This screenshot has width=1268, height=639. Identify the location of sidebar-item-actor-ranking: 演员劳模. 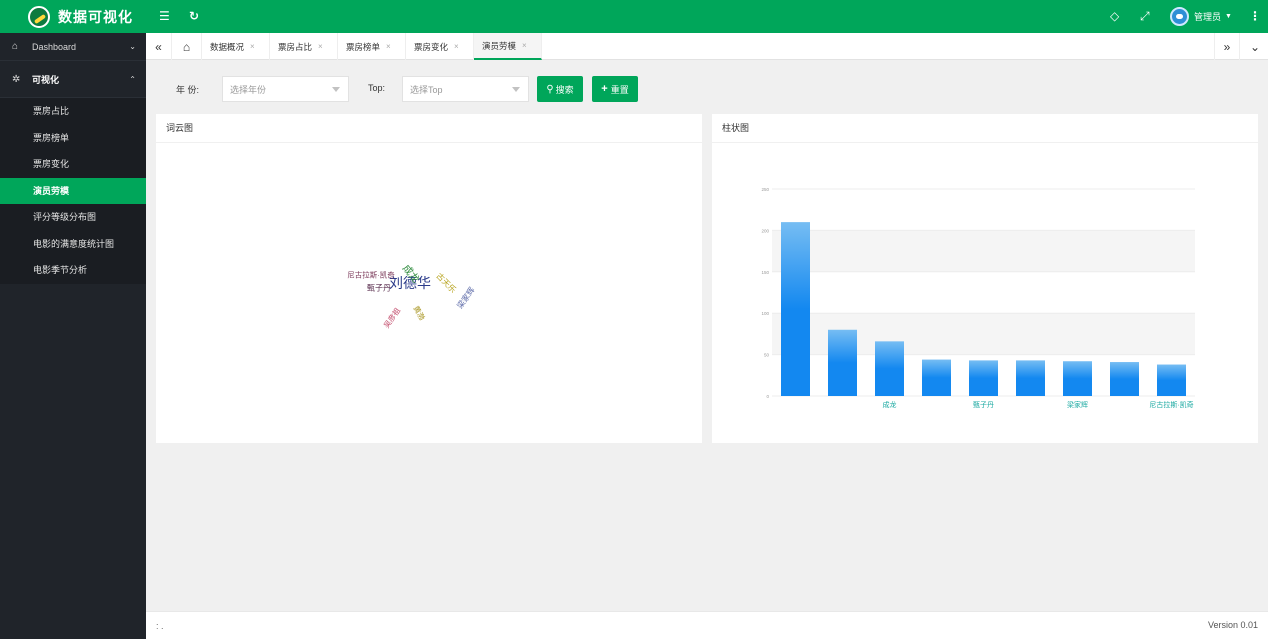
(73, 190).